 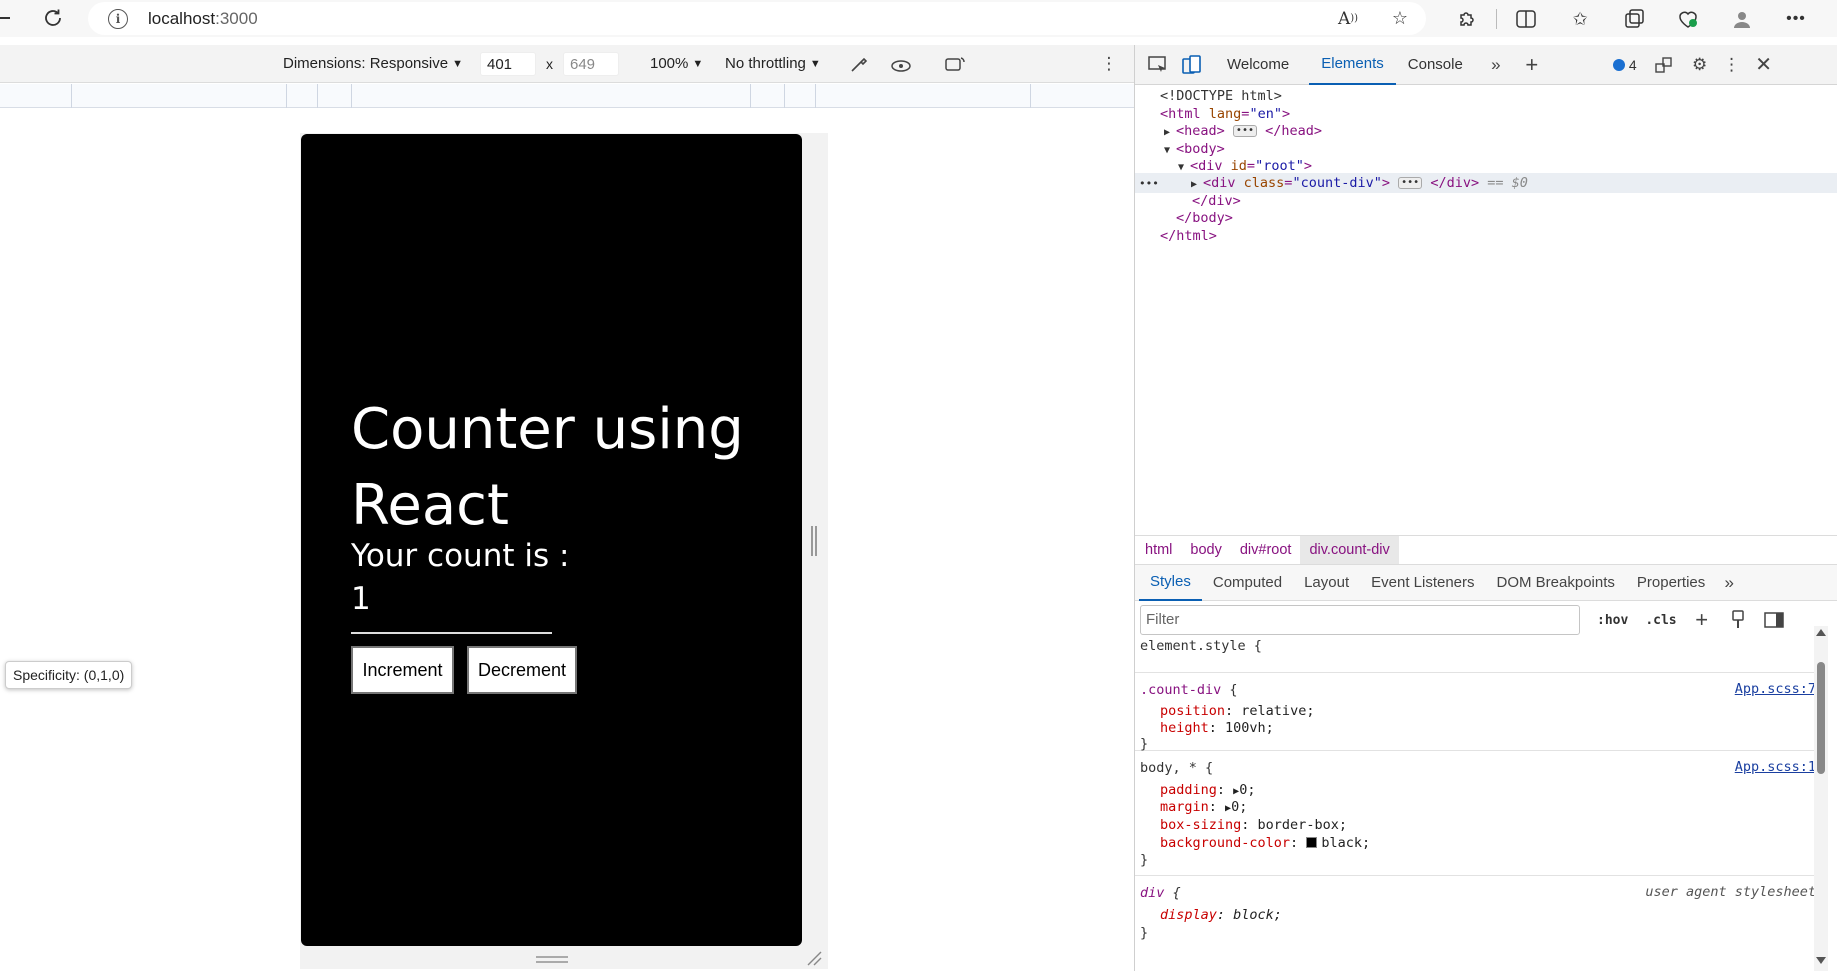 What do you see at coordinates (676, 63) in the screenshot?
I see `zoom-dropdown: 100% ▼` at bounding box center [676, 63].